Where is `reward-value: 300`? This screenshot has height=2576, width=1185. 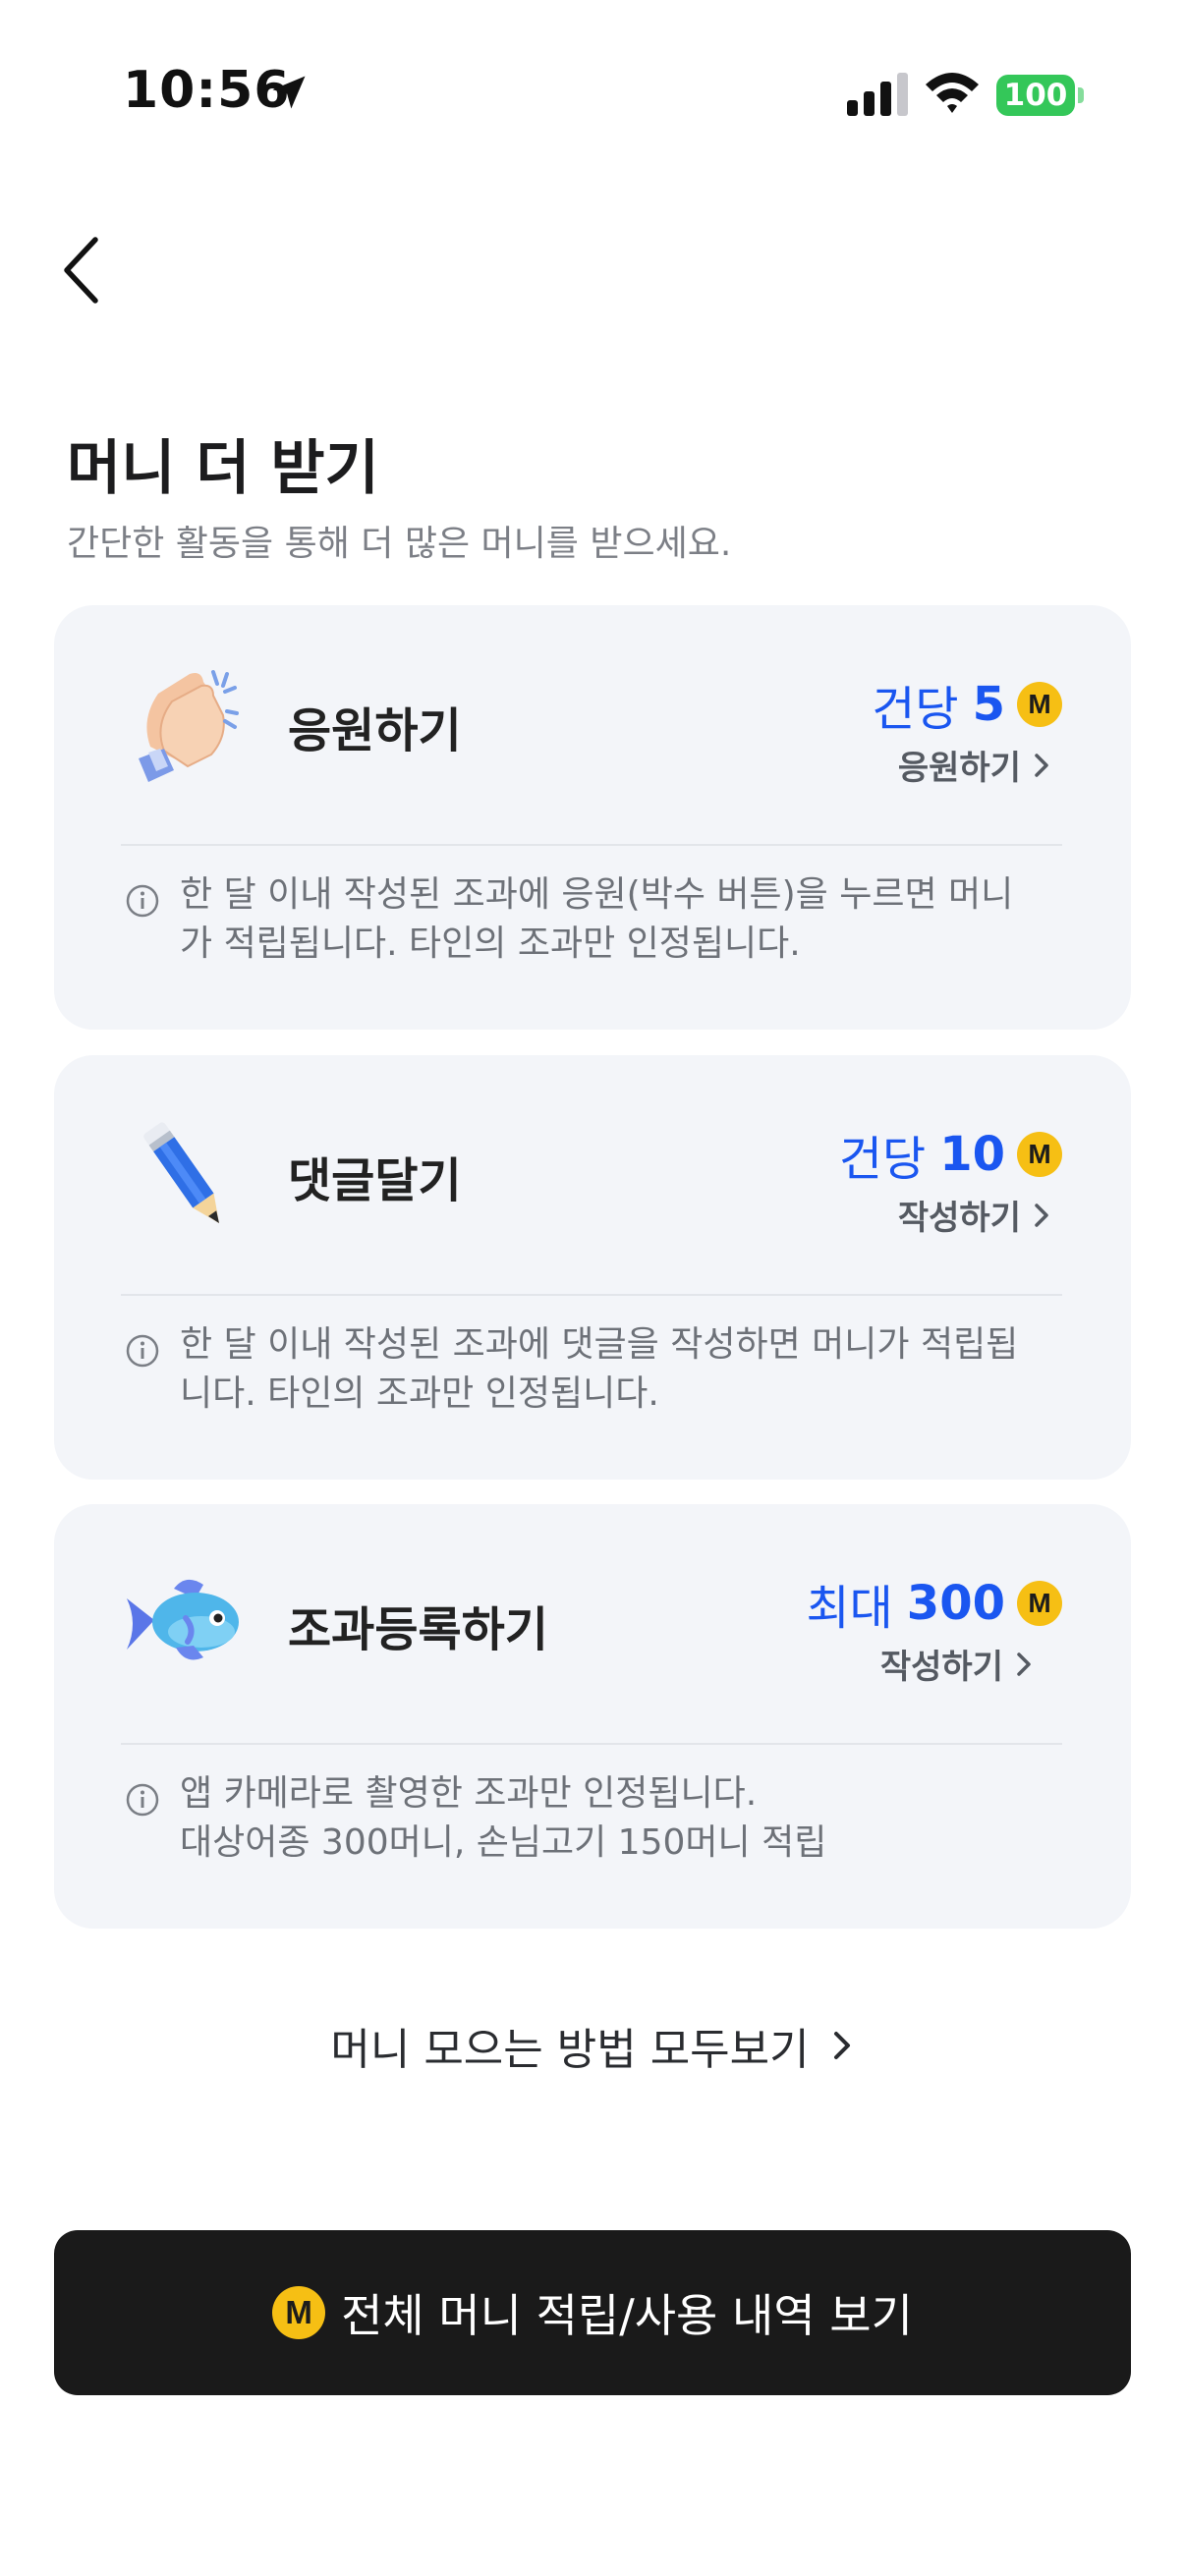 reward-value: 300 is located at coordinates (956, 1603).